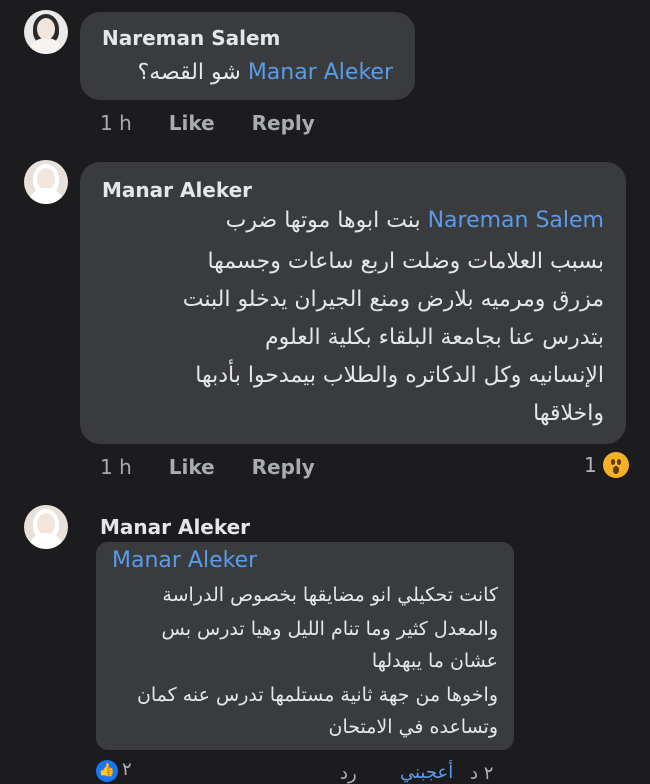 This screenshot has width=650, height=784. What do you see at coordinates (590, 465) in the screenshot?
I see `reaction-count: 1` at bounding box center [590, 465].